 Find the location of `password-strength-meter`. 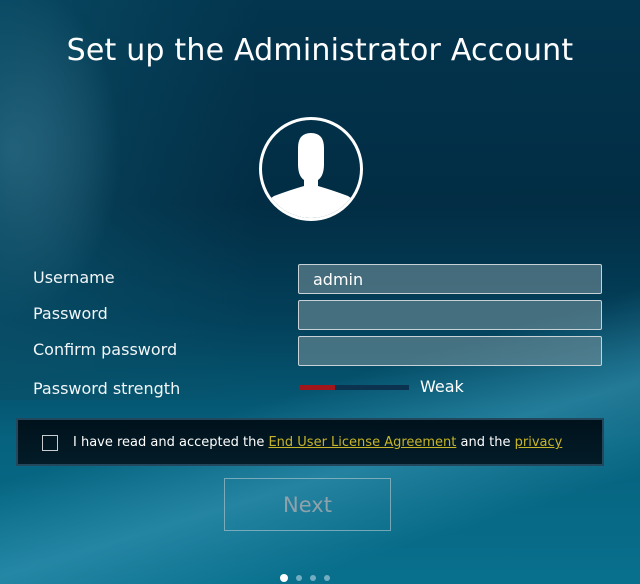

password-strength-meter is located at coordinates (354, 387).